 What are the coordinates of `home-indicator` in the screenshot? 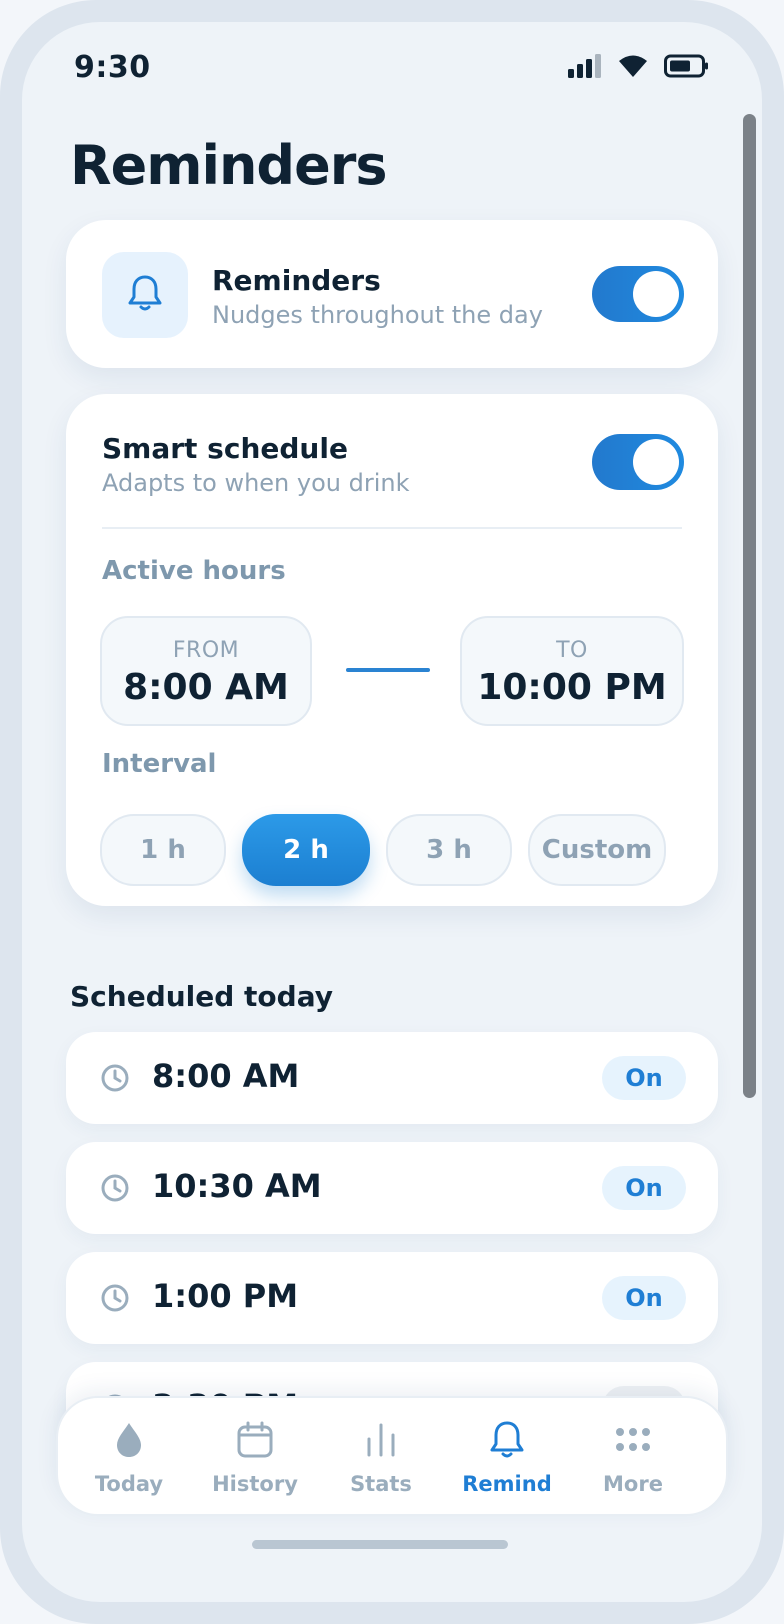 It's located at (380, 1544).